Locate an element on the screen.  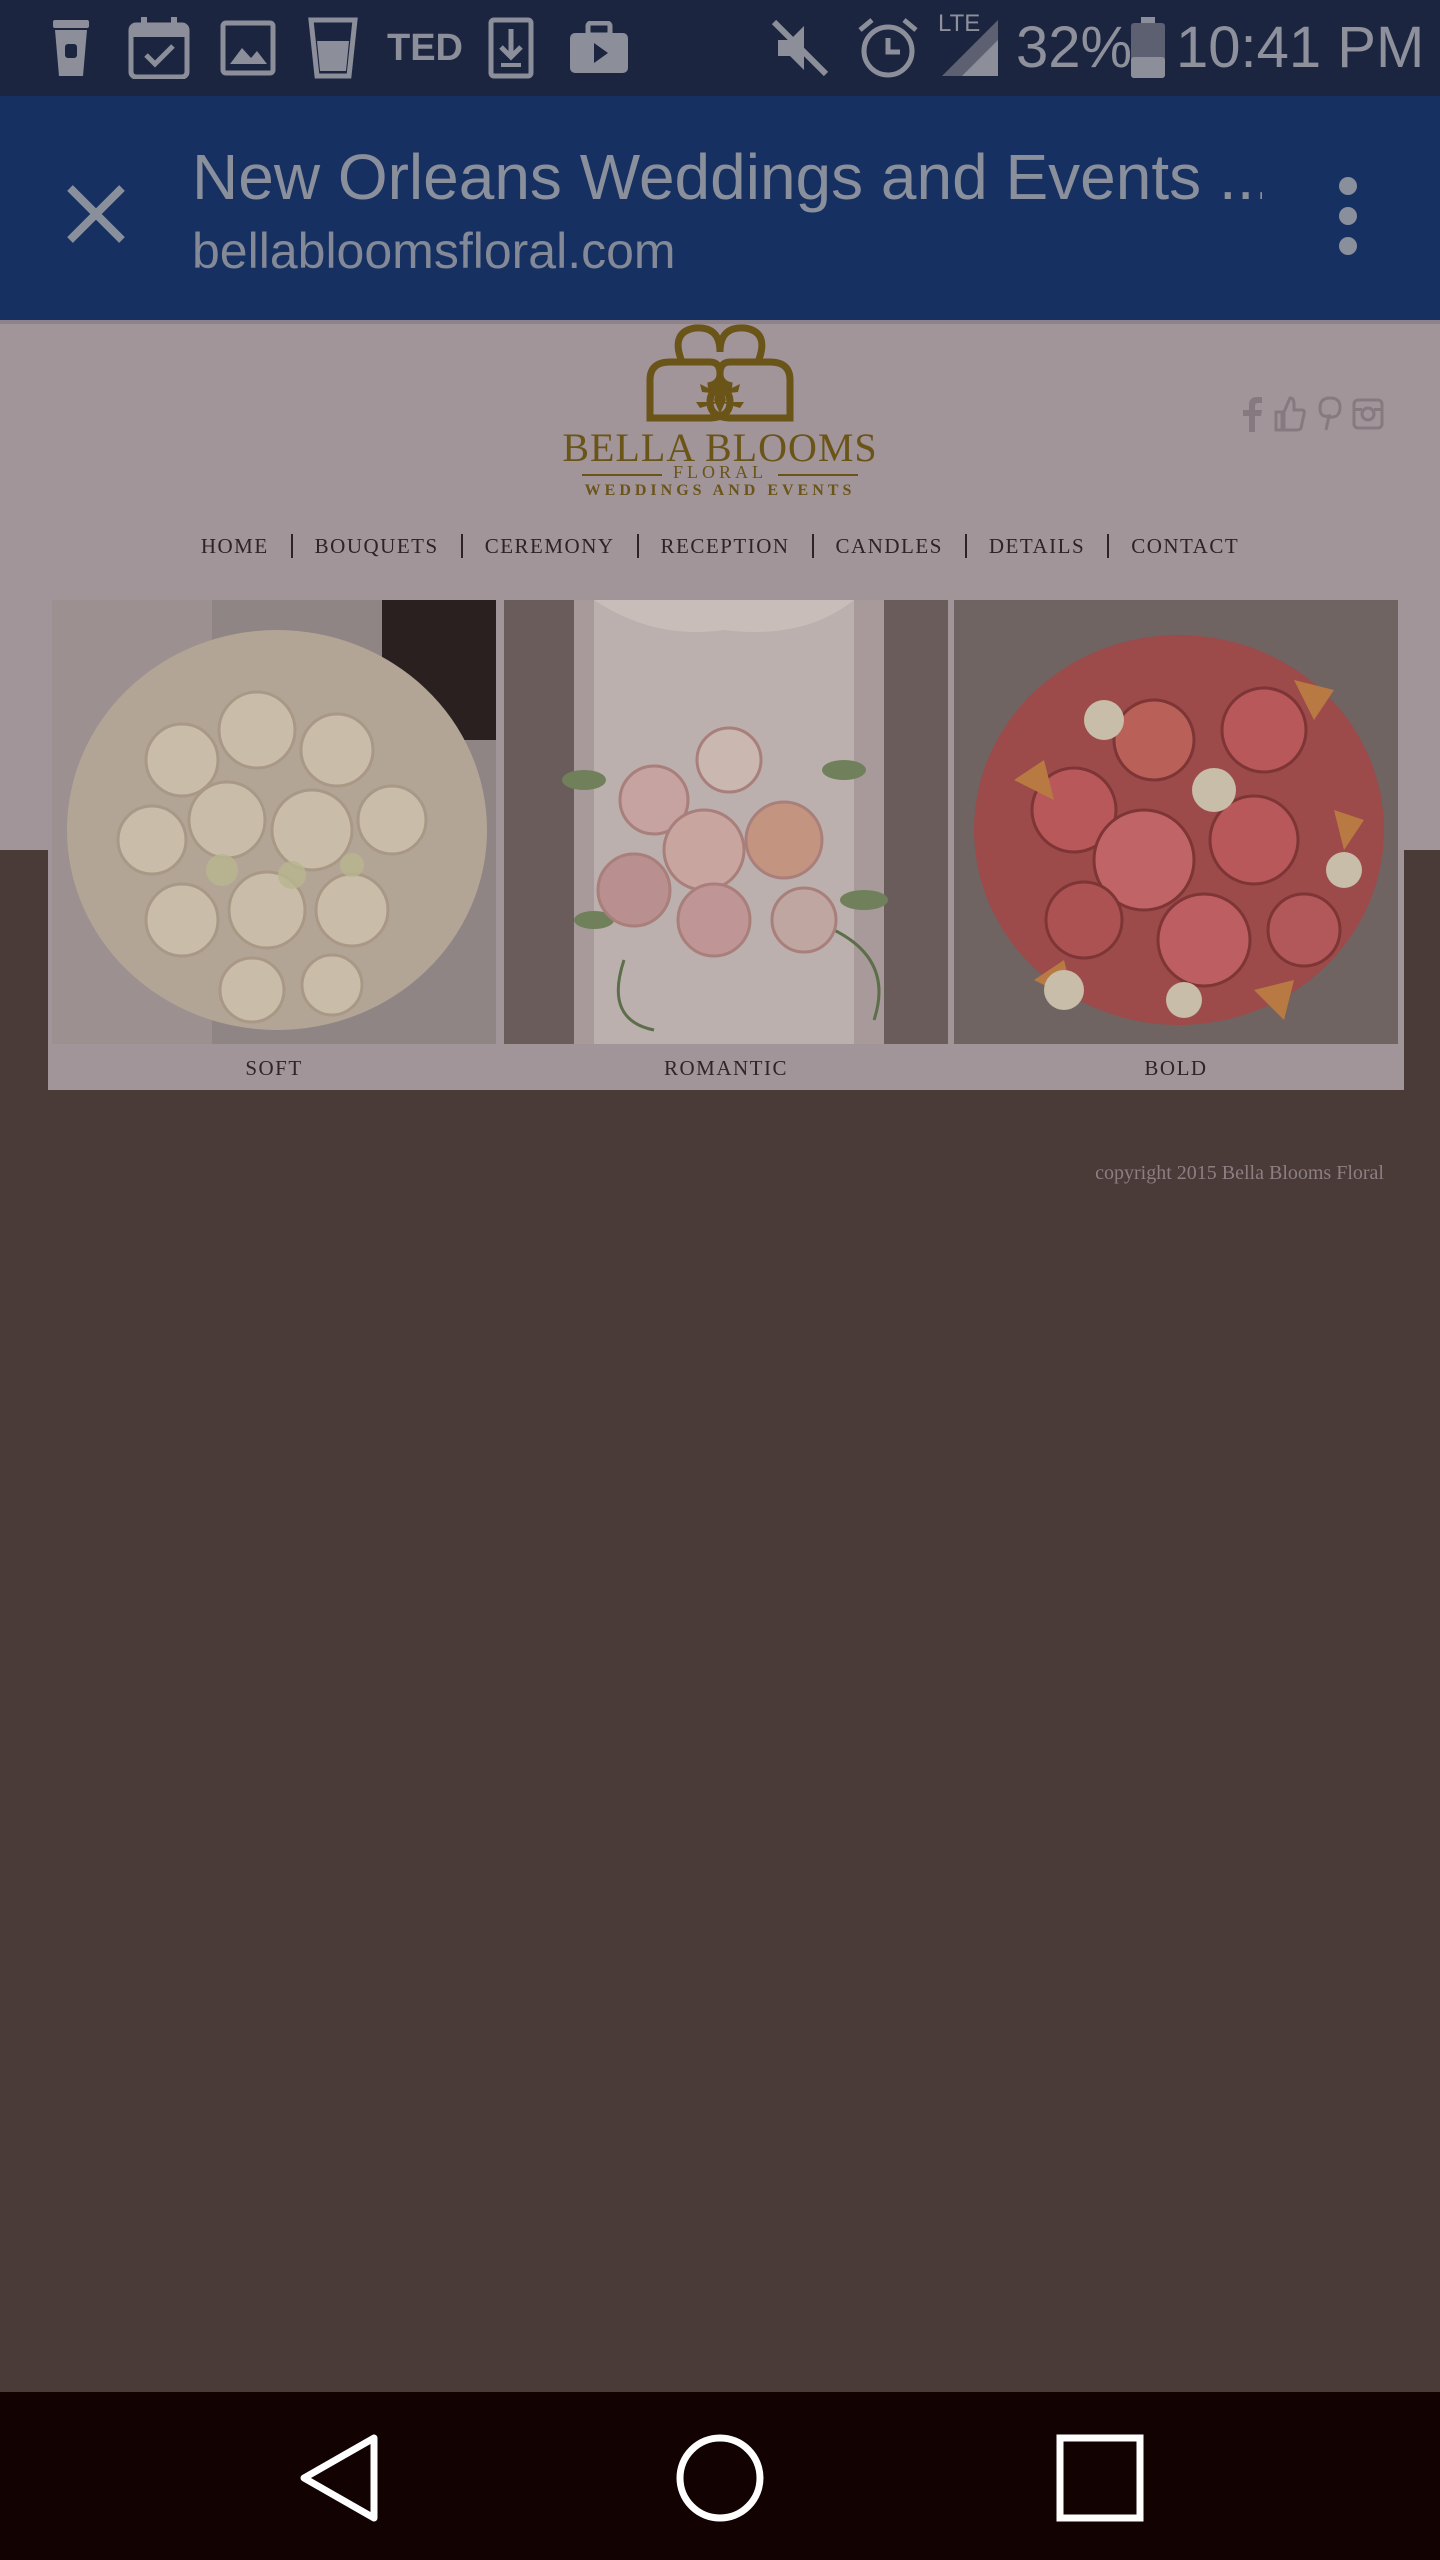
pinterest-icon is located at coordinates (1329, 416).